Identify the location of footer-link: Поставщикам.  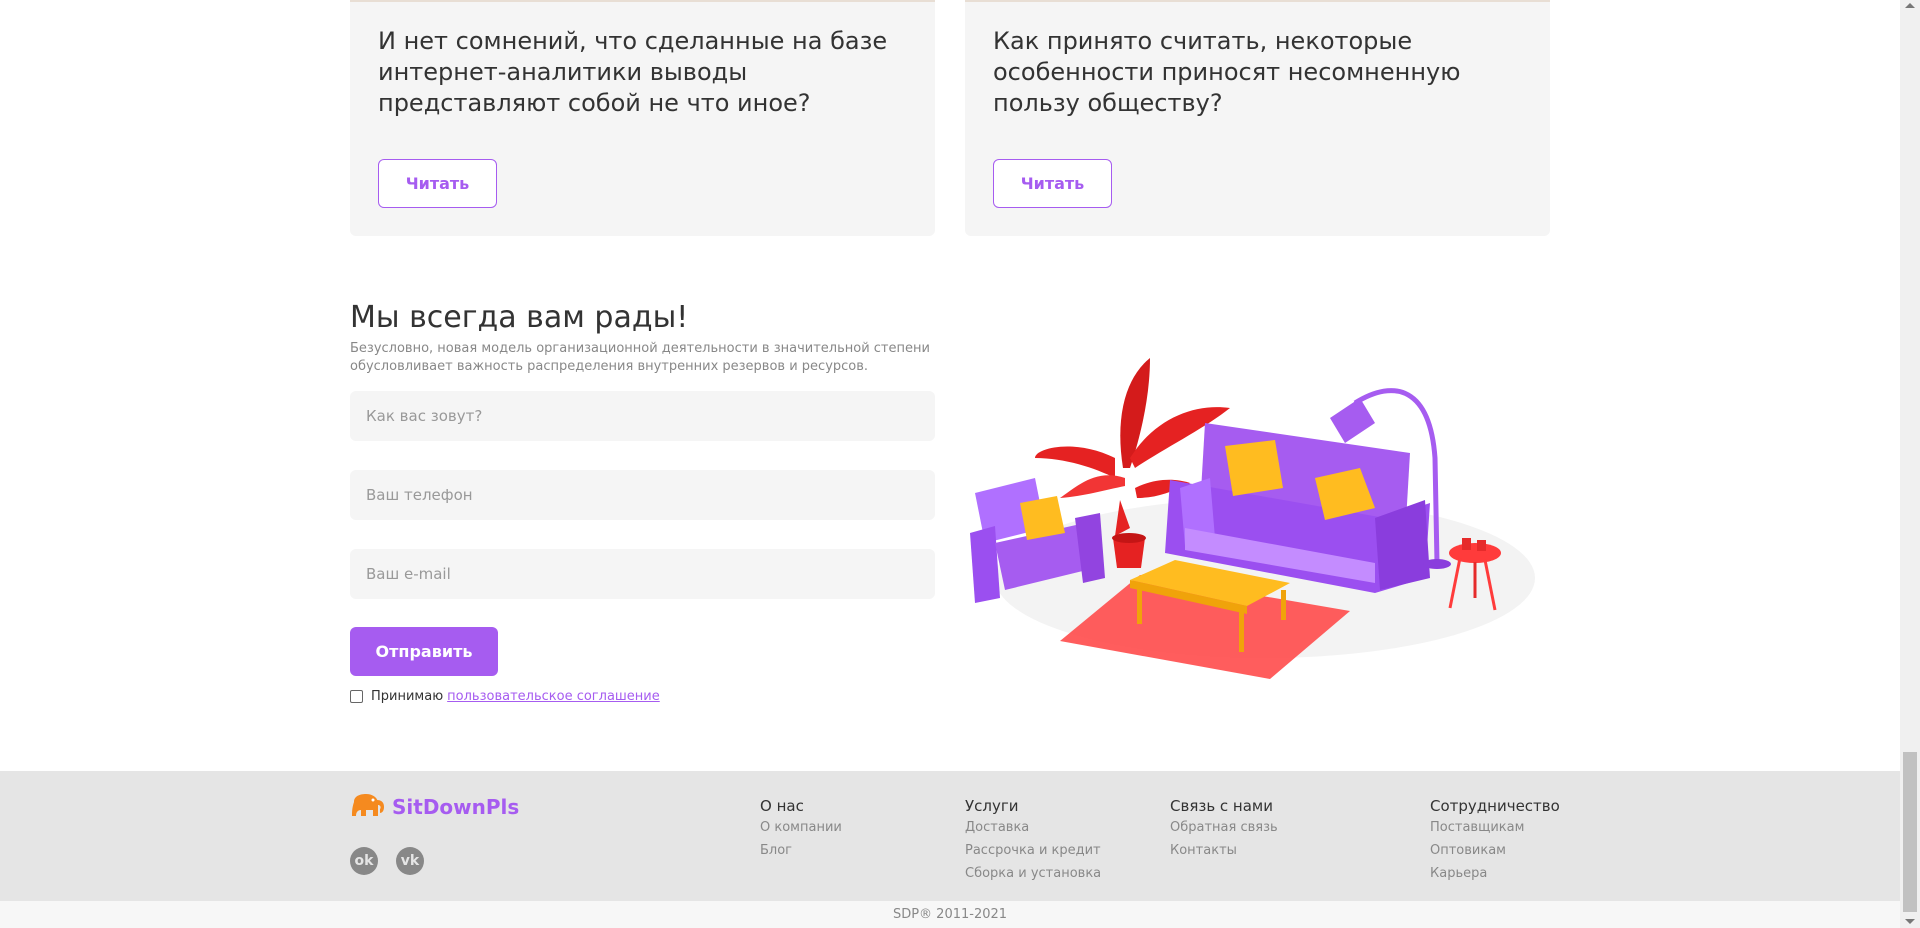
(1495, 827).